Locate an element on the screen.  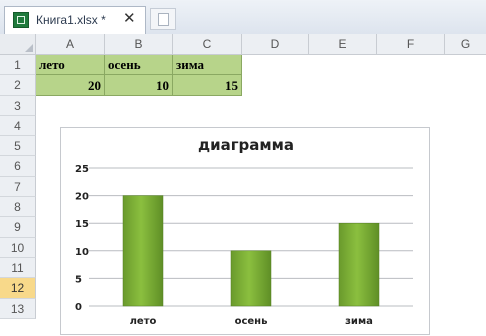
row-header-3: 3 is located at coordinates (18, 106).